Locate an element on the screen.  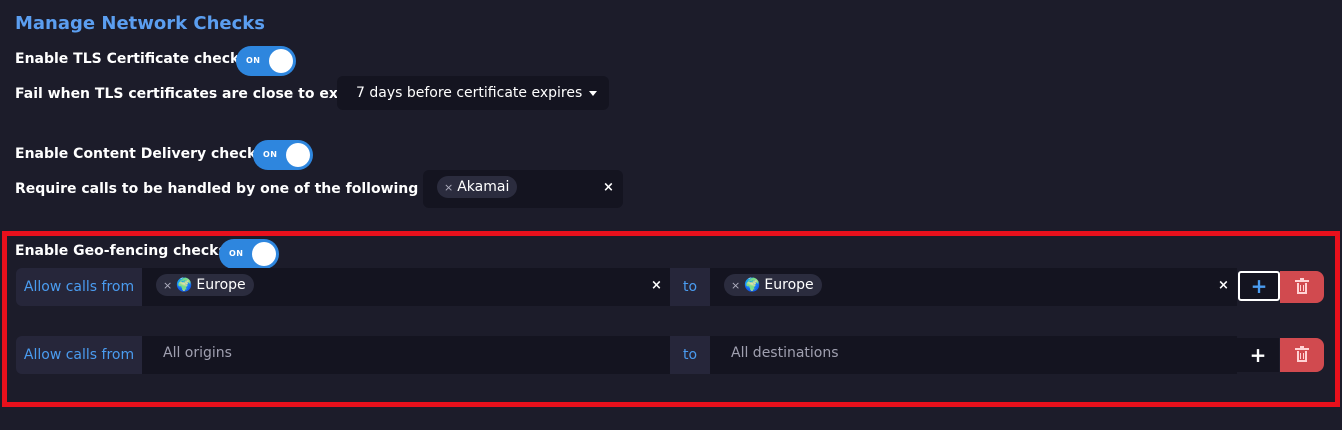
cdn-chip: × Akamai is located at coordinates (477, 187).